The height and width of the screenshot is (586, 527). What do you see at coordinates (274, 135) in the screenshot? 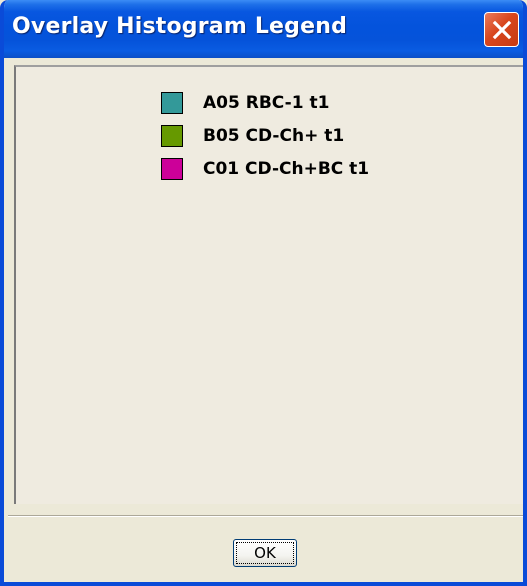
I see `legend-label: B05 CD-Ch+ t1` at bounding box center [274, 135].